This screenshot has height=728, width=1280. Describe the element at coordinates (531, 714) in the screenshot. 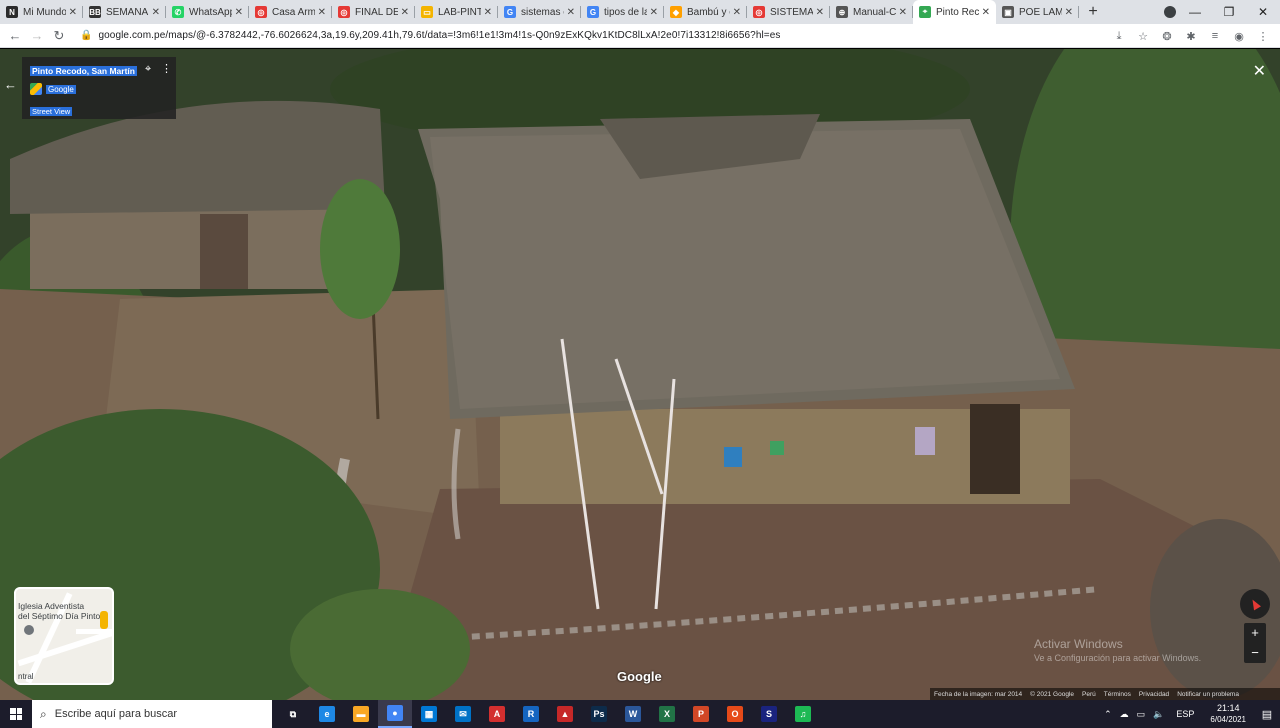

I see `revit-taskbar-icon: R` at that location.